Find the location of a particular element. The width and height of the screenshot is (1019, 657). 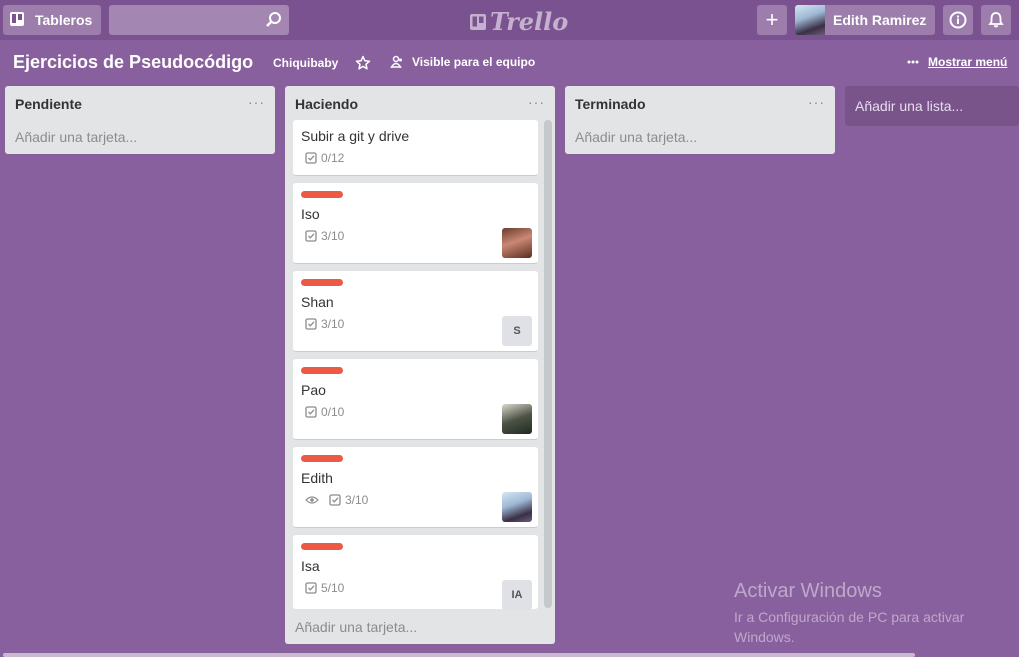

card-title: Shan is located at coordinates (317, 302).